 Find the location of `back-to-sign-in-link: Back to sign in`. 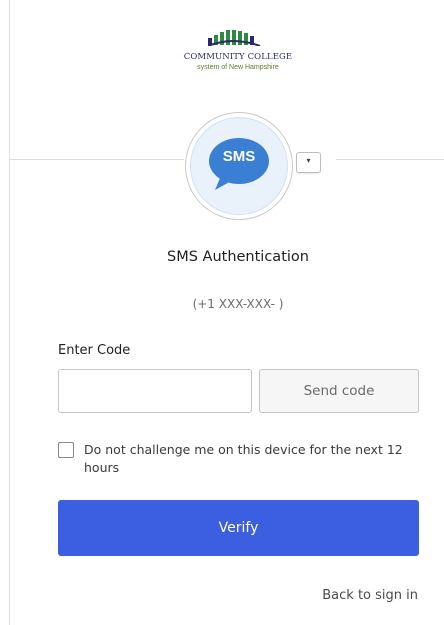

back-to-sign-in-link: Back to sign in is located at coordinates (370, 595).